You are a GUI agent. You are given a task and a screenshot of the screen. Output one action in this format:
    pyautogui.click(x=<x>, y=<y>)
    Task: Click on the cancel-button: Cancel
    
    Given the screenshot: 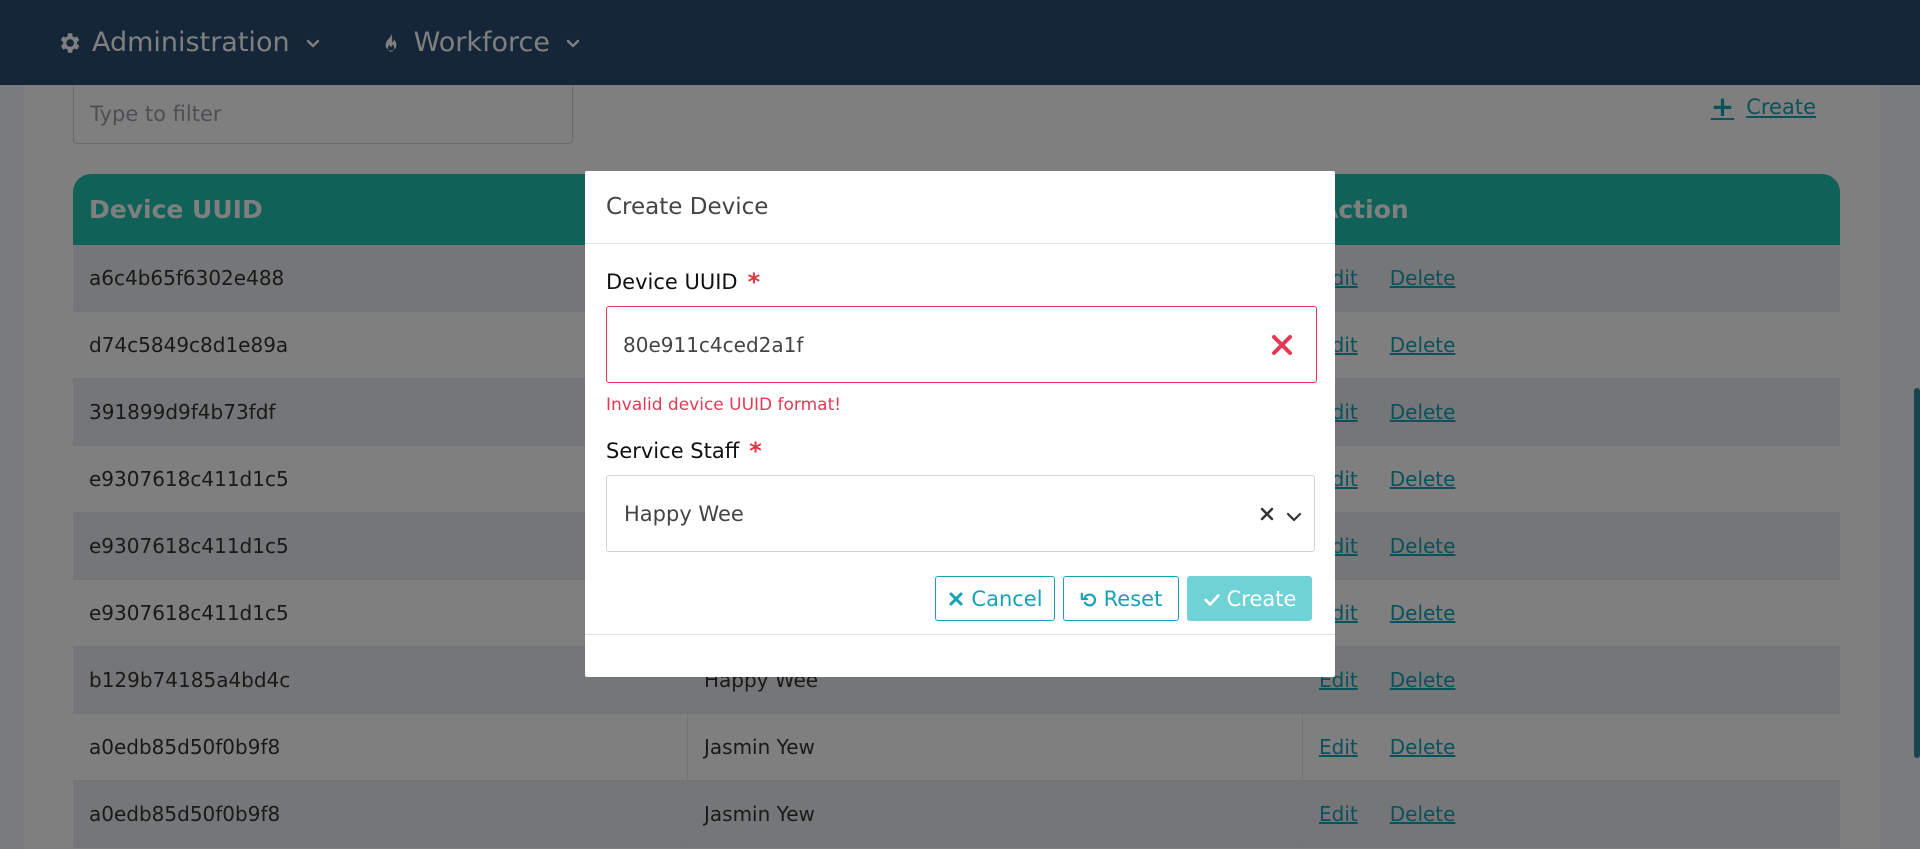 What is the action you would take?
    pyautogui.click(x=995, y=598)
    